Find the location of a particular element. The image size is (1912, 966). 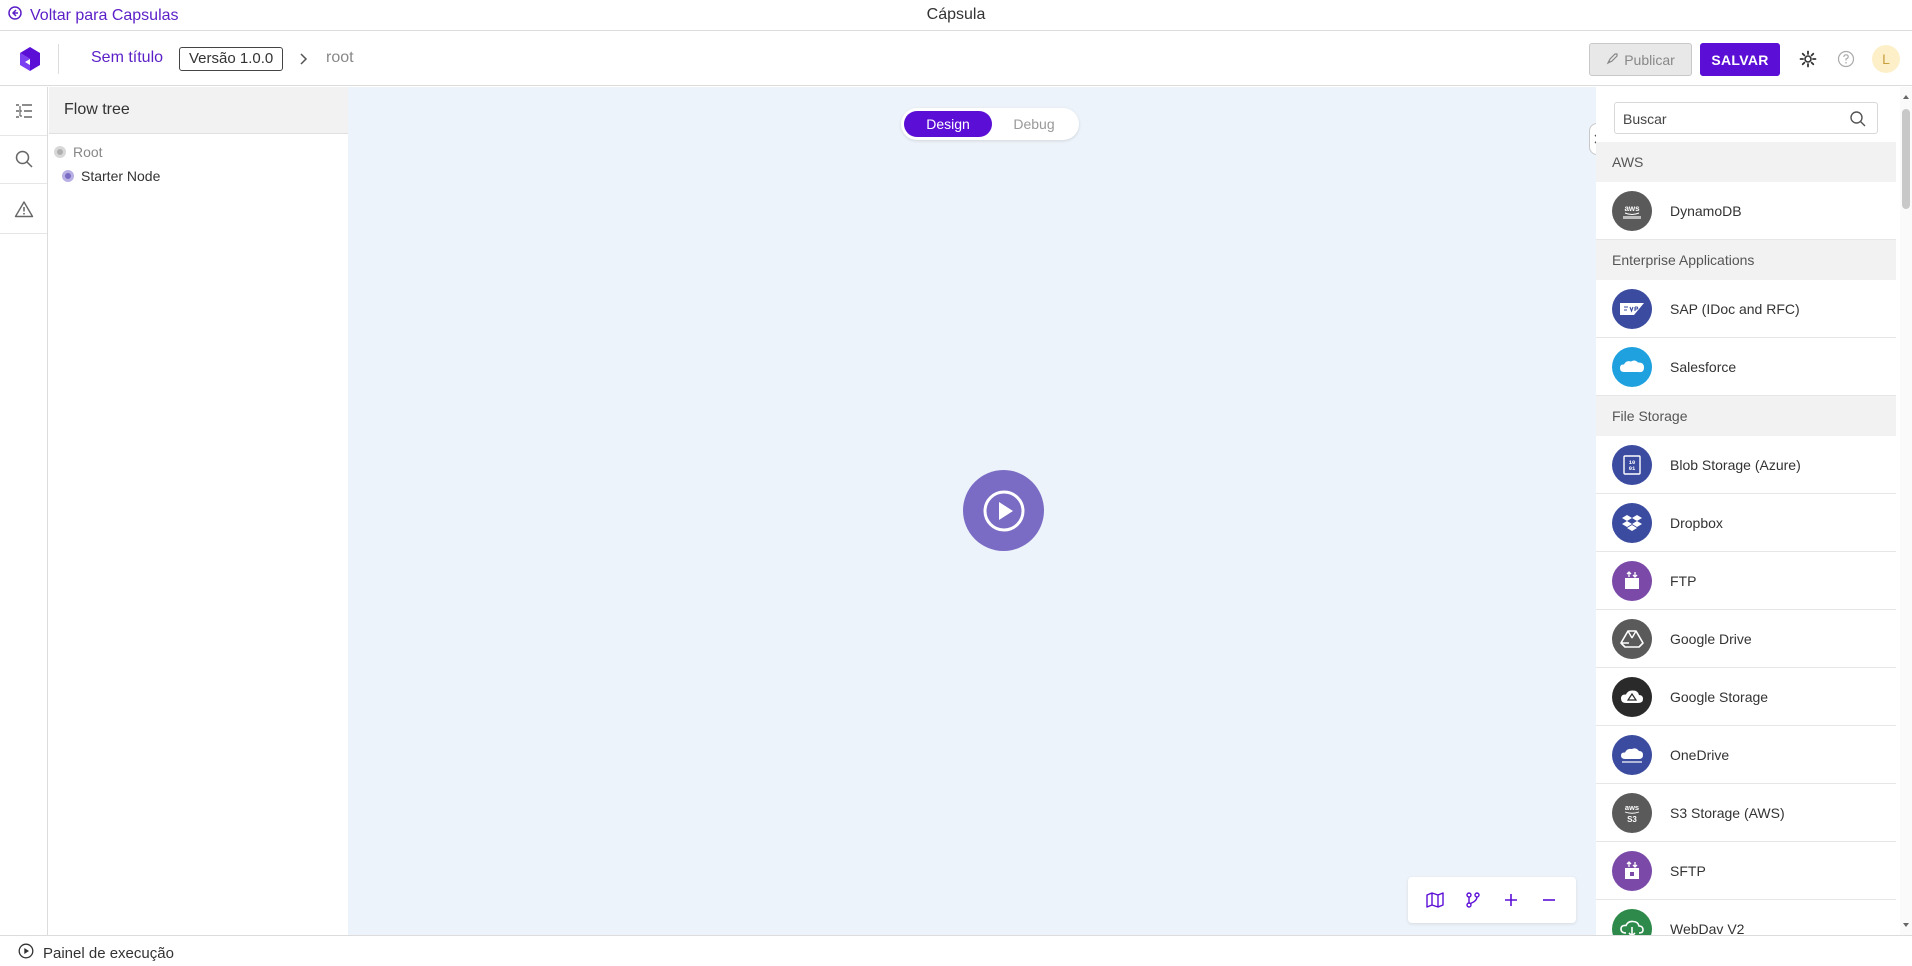

footer-bar: Painel de execução is located at coordinates (956, 950).